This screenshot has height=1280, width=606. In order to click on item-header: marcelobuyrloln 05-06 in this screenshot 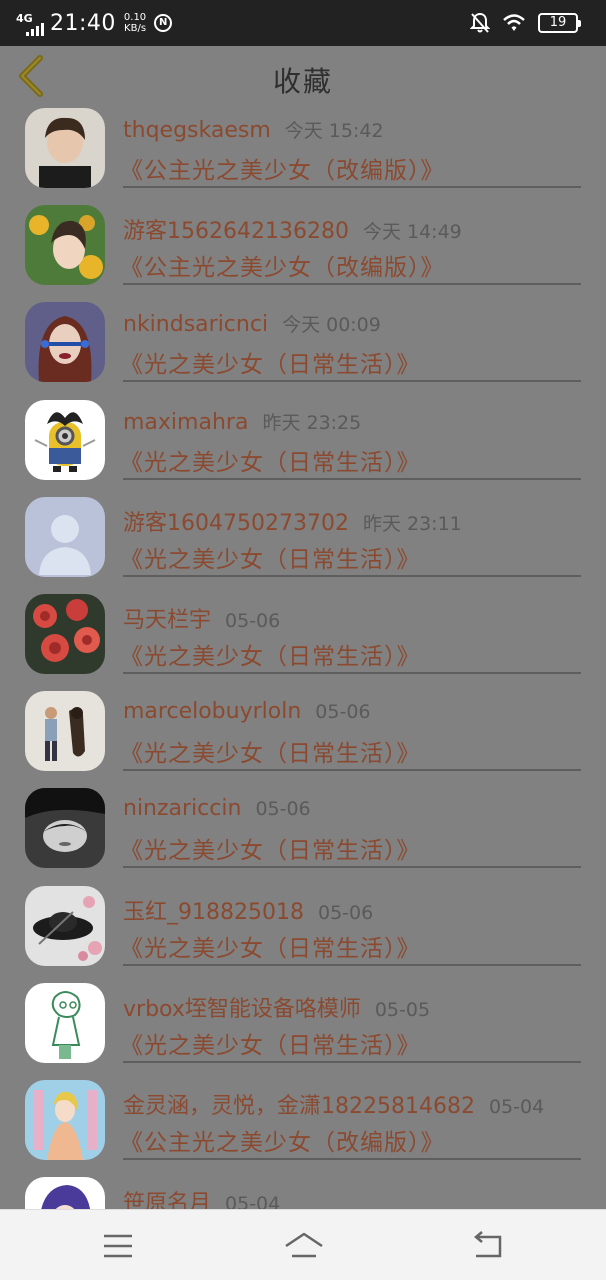, I will do `click(247, 711)`.